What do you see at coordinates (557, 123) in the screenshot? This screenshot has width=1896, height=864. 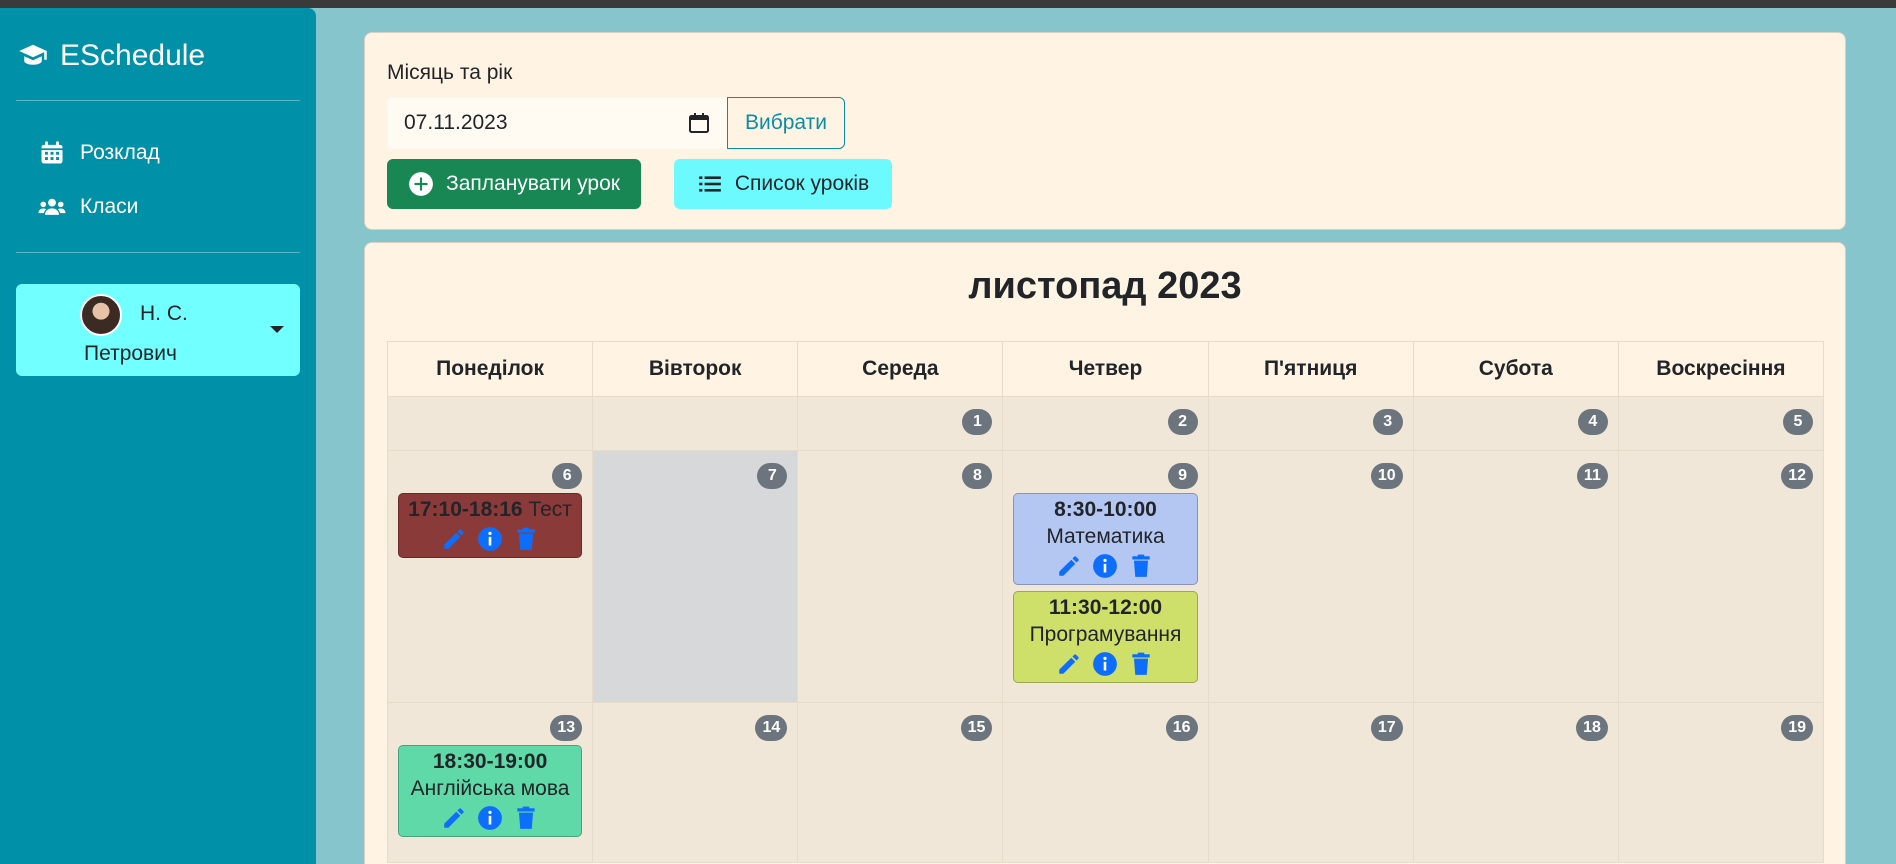 I see `month-year-input` at bounding box center [557, 123].